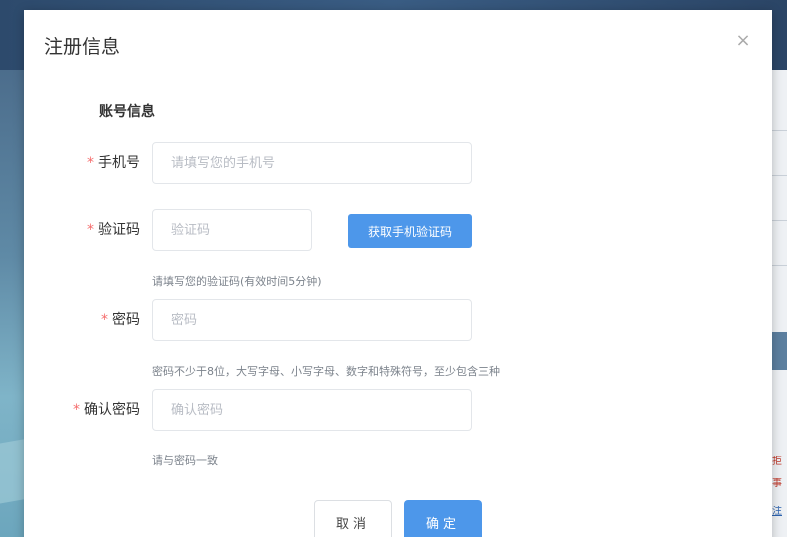  I want to click on background-band, so click(779, 351).